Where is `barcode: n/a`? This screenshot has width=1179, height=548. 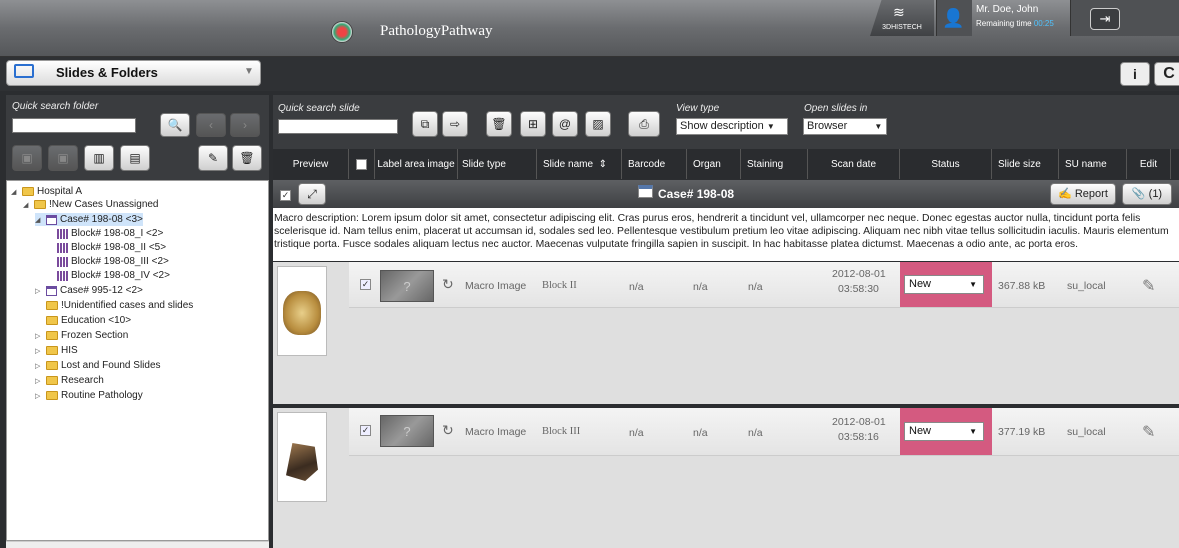
barcode: n/a is located at coordinates (636, 433).